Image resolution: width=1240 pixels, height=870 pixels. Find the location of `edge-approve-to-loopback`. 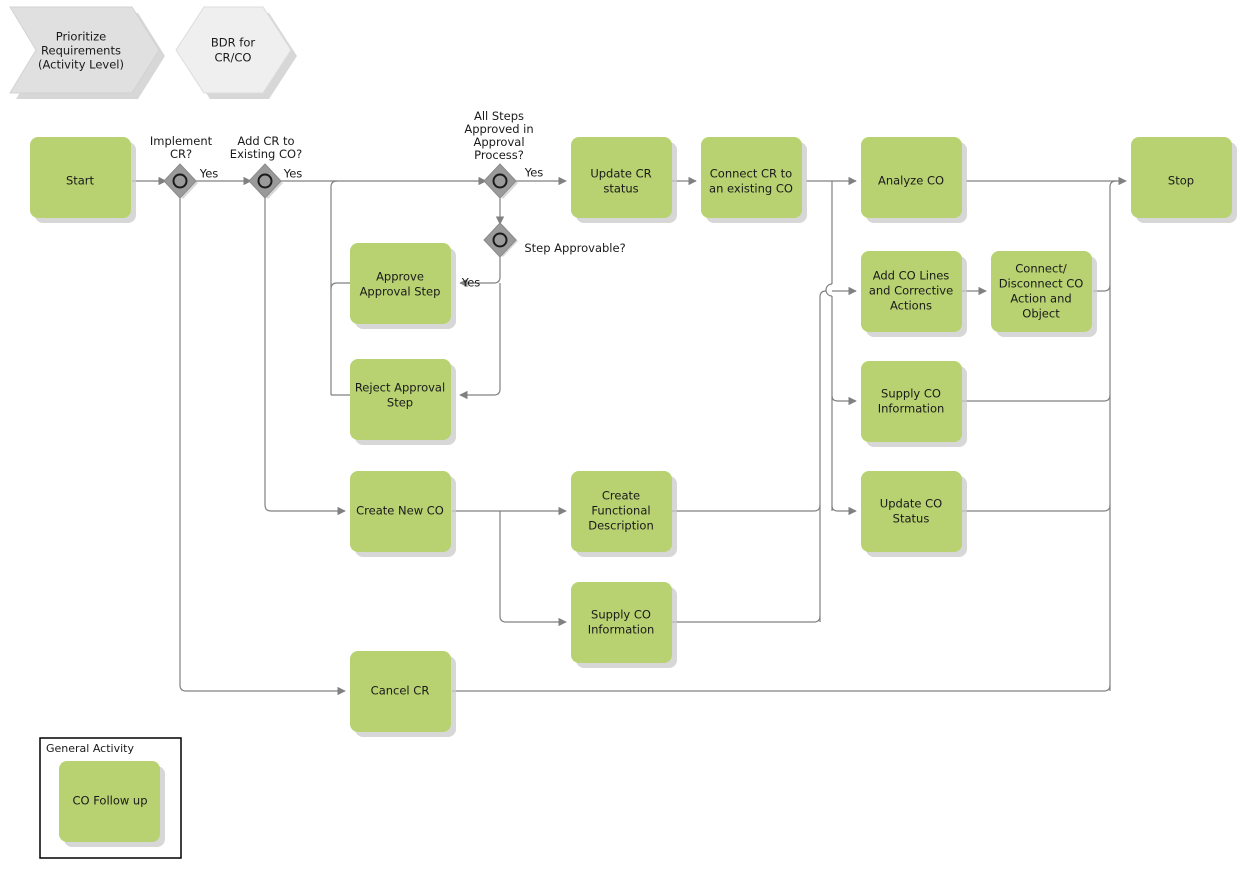

edge-approve-to-loopback is located at coordinates (340, 286).